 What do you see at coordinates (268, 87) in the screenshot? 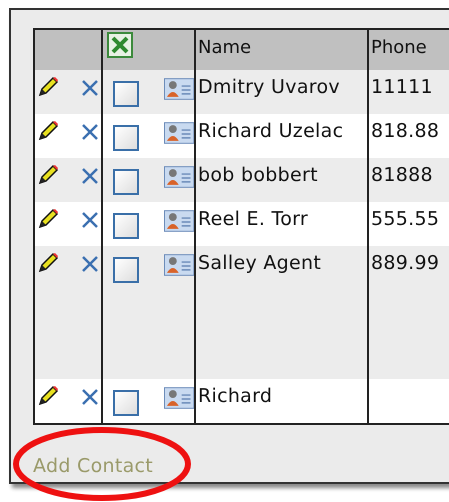
I see `name-cell-text: Dmitry Uvarov` at bounding box center [268, 87].